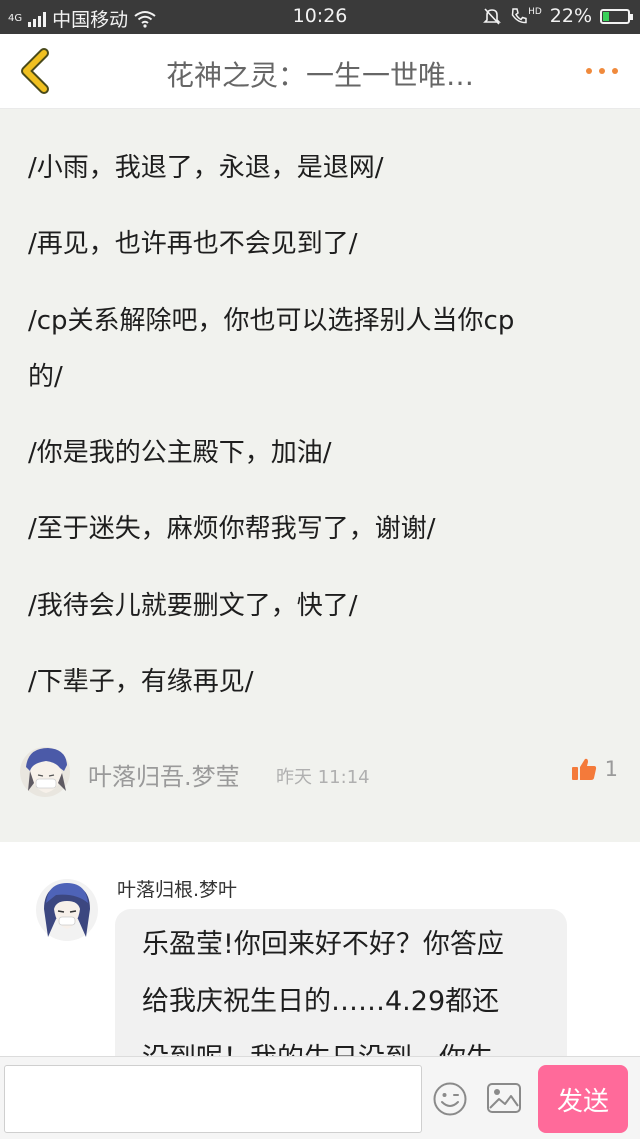 This screenshot has height=1139, width=640. I want to click on like-count: 1, so click(611, 769).